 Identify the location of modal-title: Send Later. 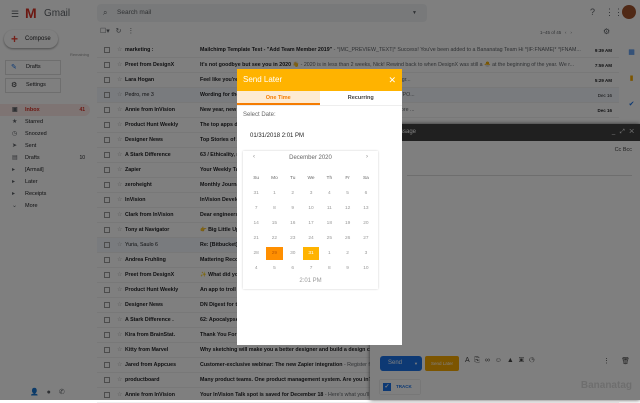
(263, 79).